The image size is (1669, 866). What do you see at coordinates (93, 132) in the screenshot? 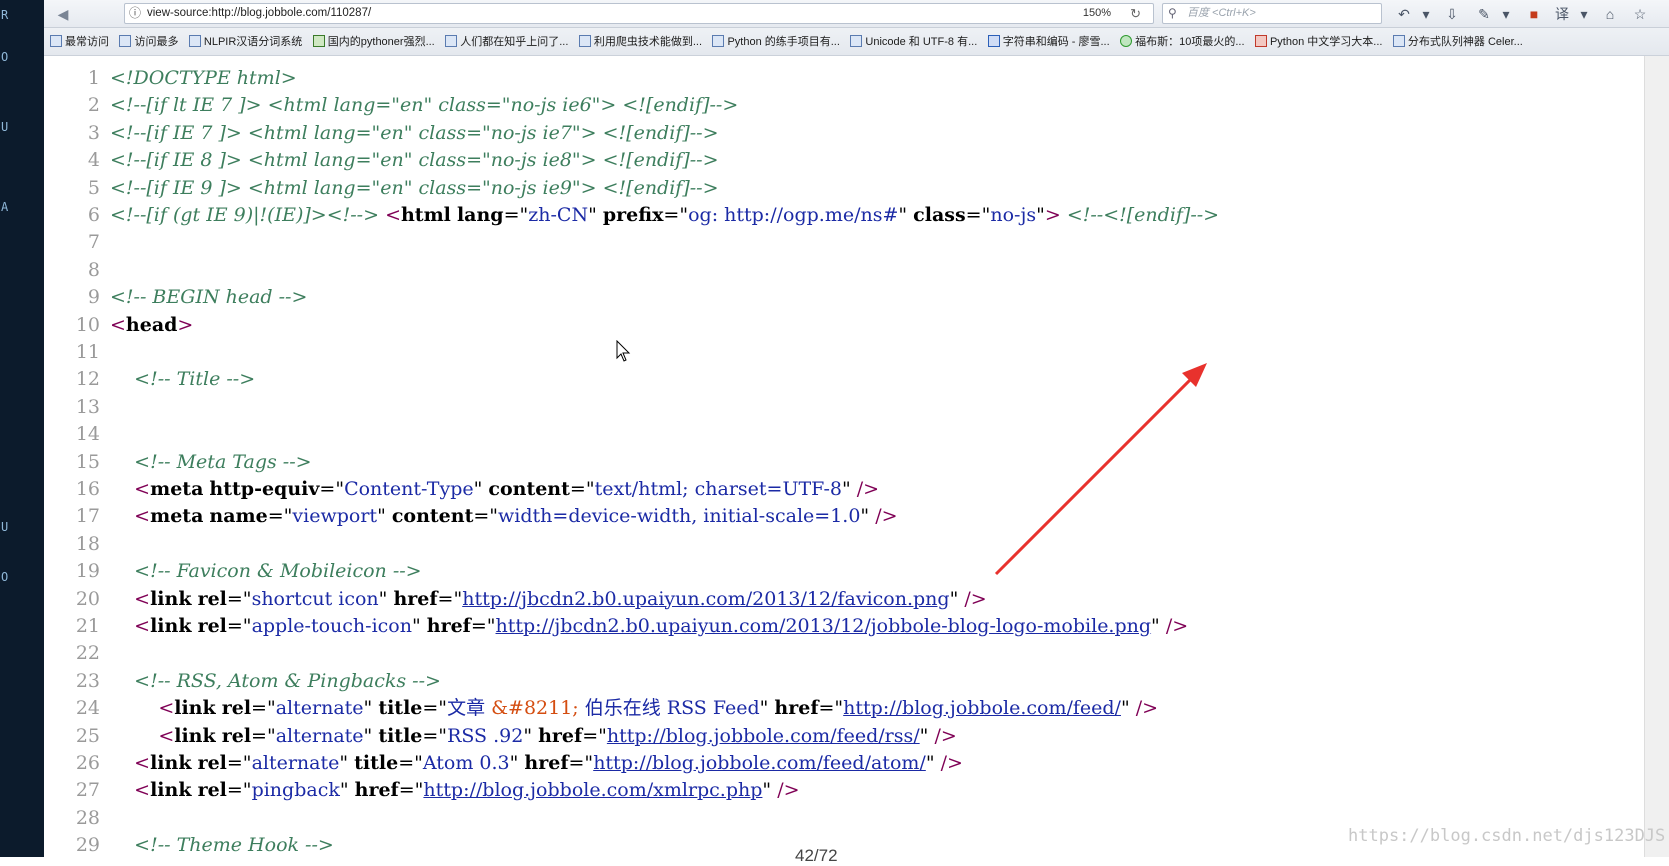
I see `line-number: 3` at bounding box center [93, 132].